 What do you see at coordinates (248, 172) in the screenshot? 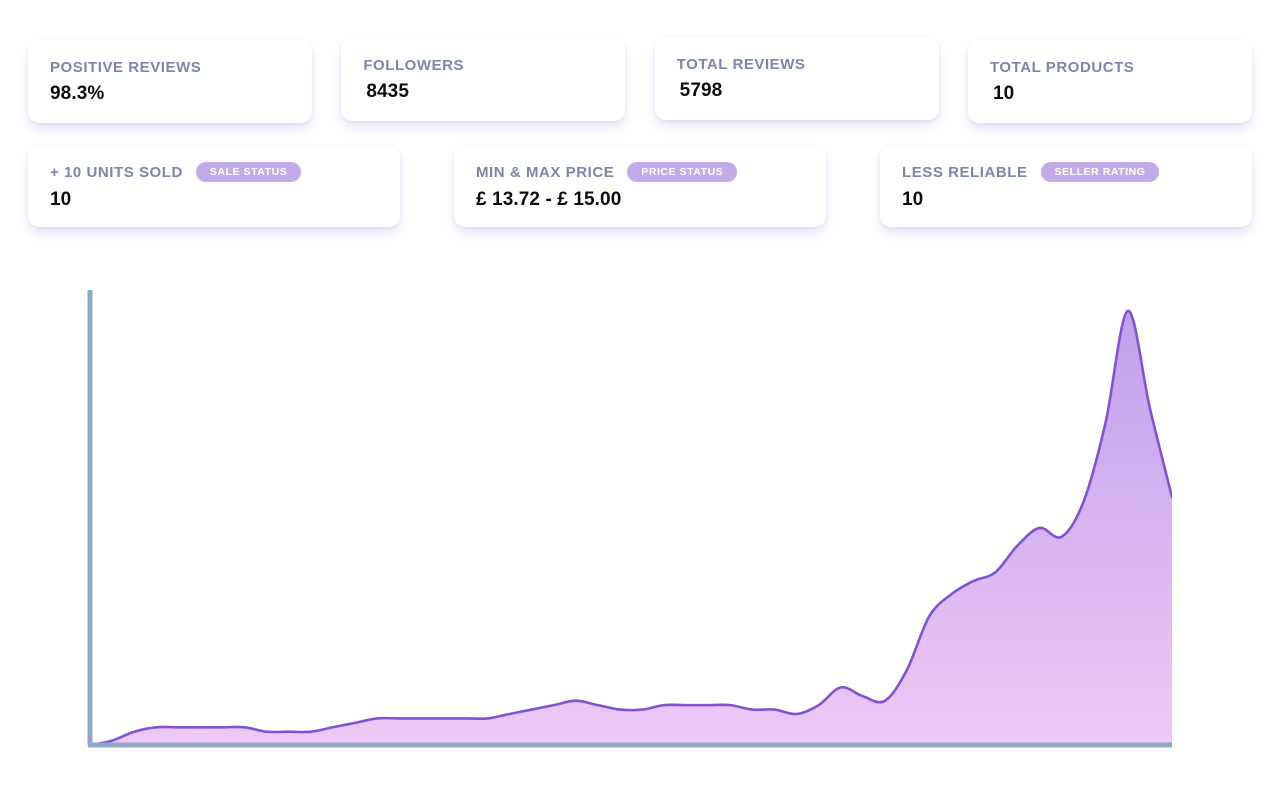
I see `status-badge-sale-status: SALE STATUS` at bounding box center [248, 172].